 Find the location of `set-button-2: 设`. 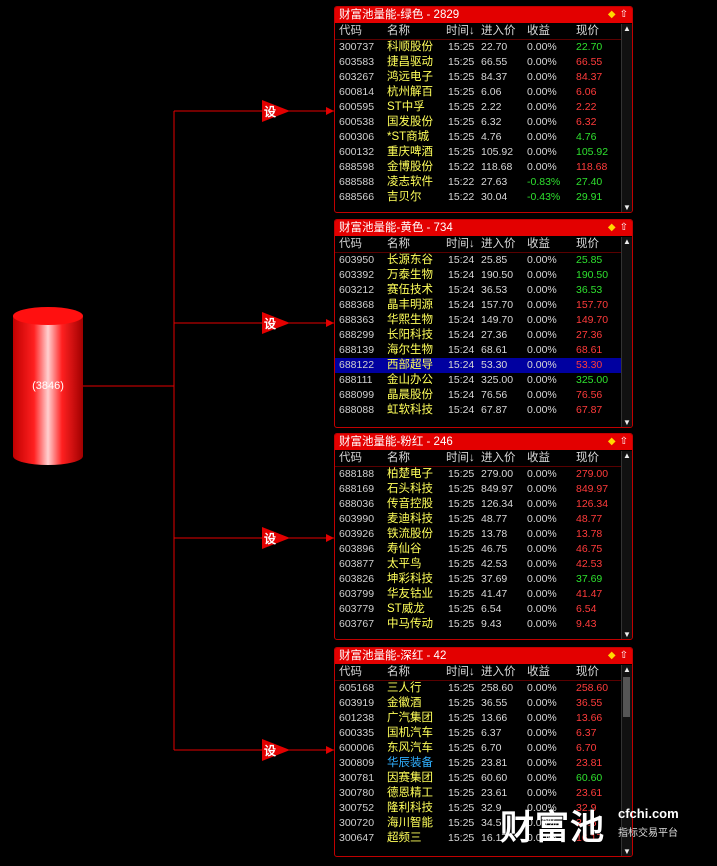

set-button-2: 设 is located at coordinates (276, 323).